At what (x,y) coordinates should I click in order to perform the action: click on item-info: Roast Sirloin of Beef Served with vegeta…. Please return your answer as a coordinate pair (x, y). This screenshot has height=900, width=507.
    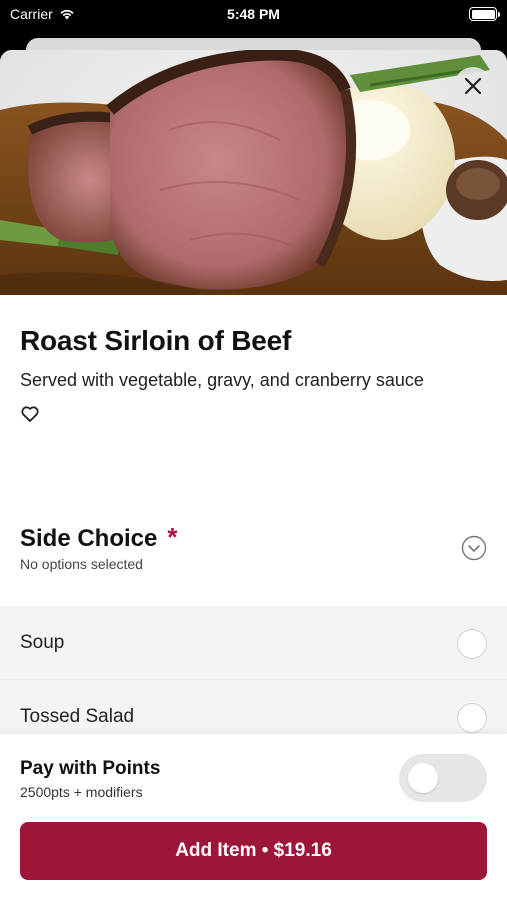
    Looking at the image, I should click on (253, 359).